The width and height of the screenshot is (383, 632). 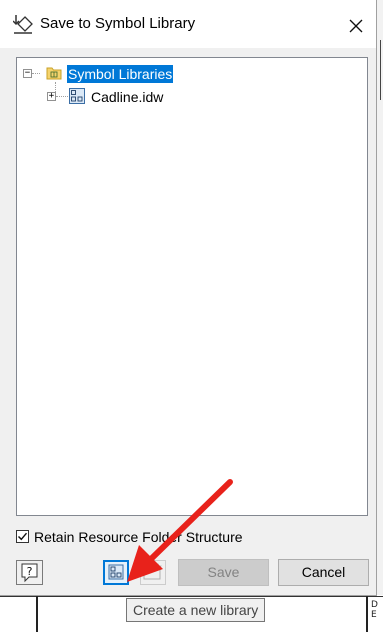 I want to click on close-button, so click(x=356, y=25).